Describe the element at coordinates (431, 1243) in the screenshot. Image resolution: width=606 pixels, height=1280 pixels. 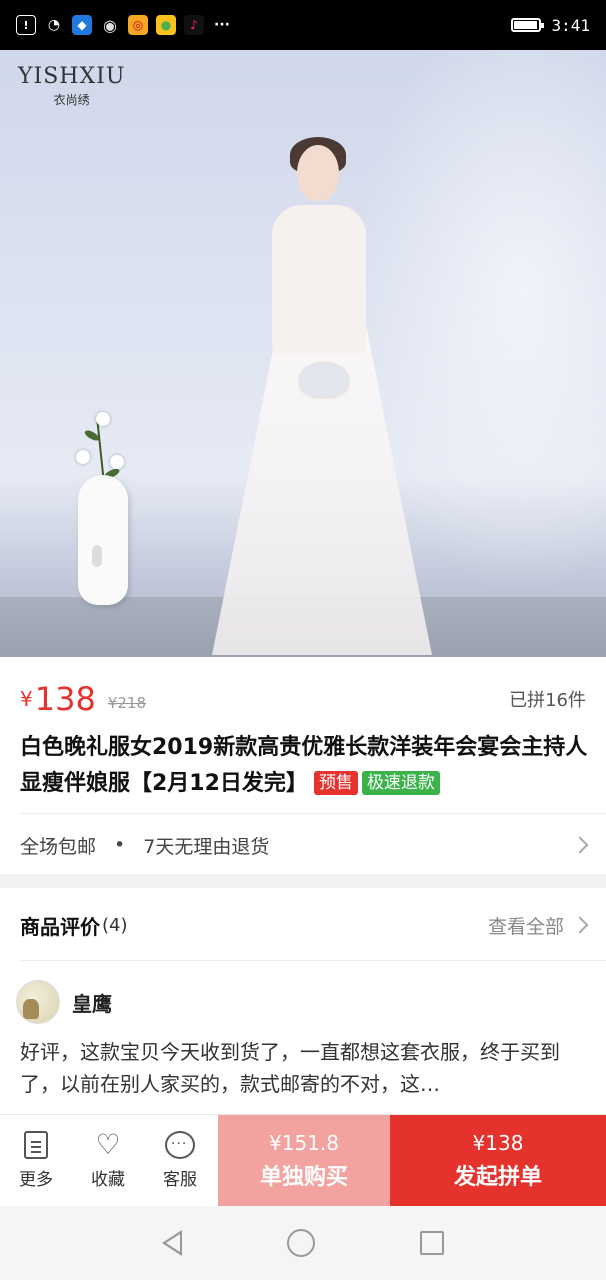
I see `recent-apps-icon` at that location.